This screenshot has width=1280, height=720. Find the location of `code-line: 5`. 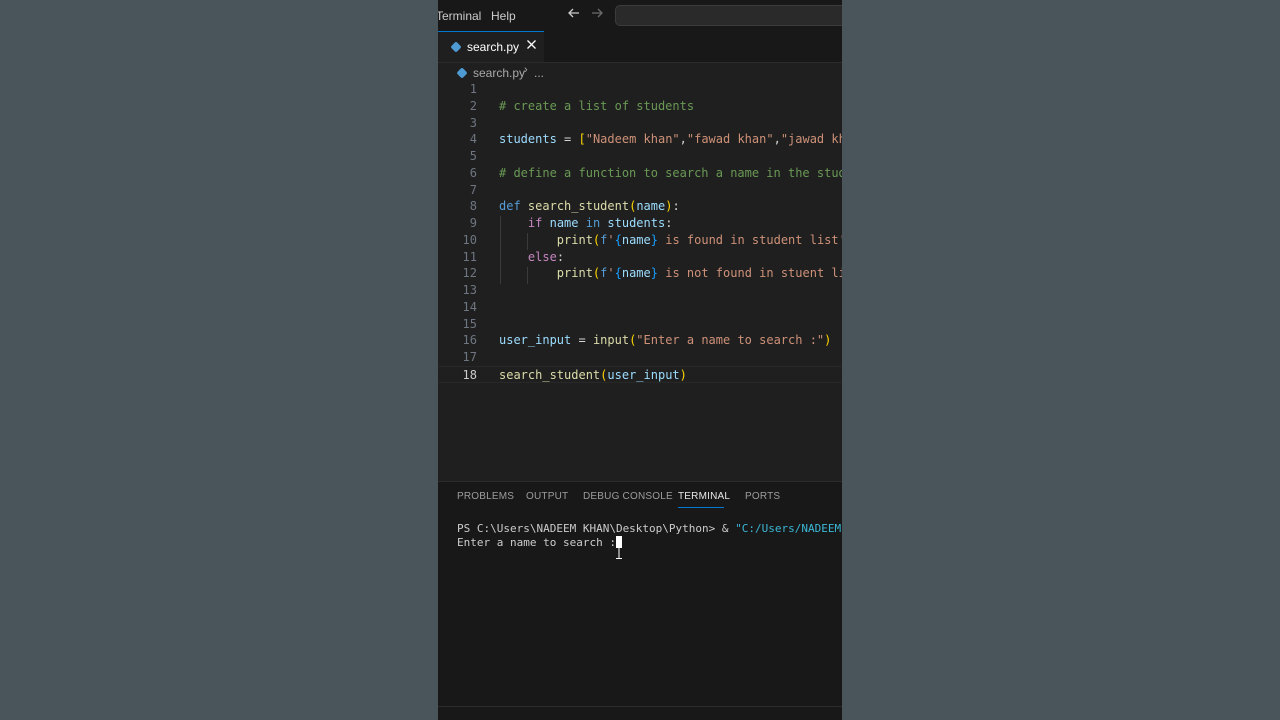

code-line: 5 is located at coordinates (640, 156).